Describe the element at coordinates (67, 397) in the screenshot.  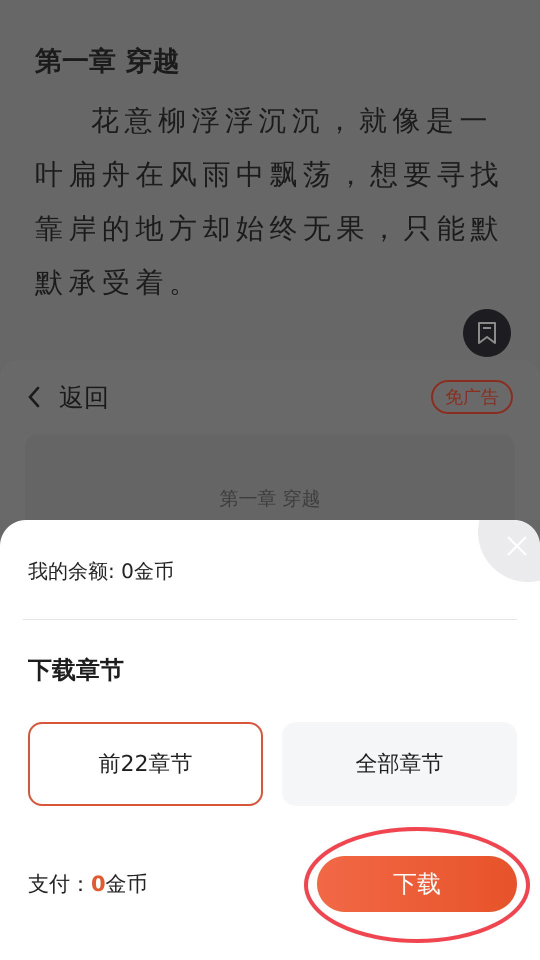
I see `back-button: 返回` at that location.